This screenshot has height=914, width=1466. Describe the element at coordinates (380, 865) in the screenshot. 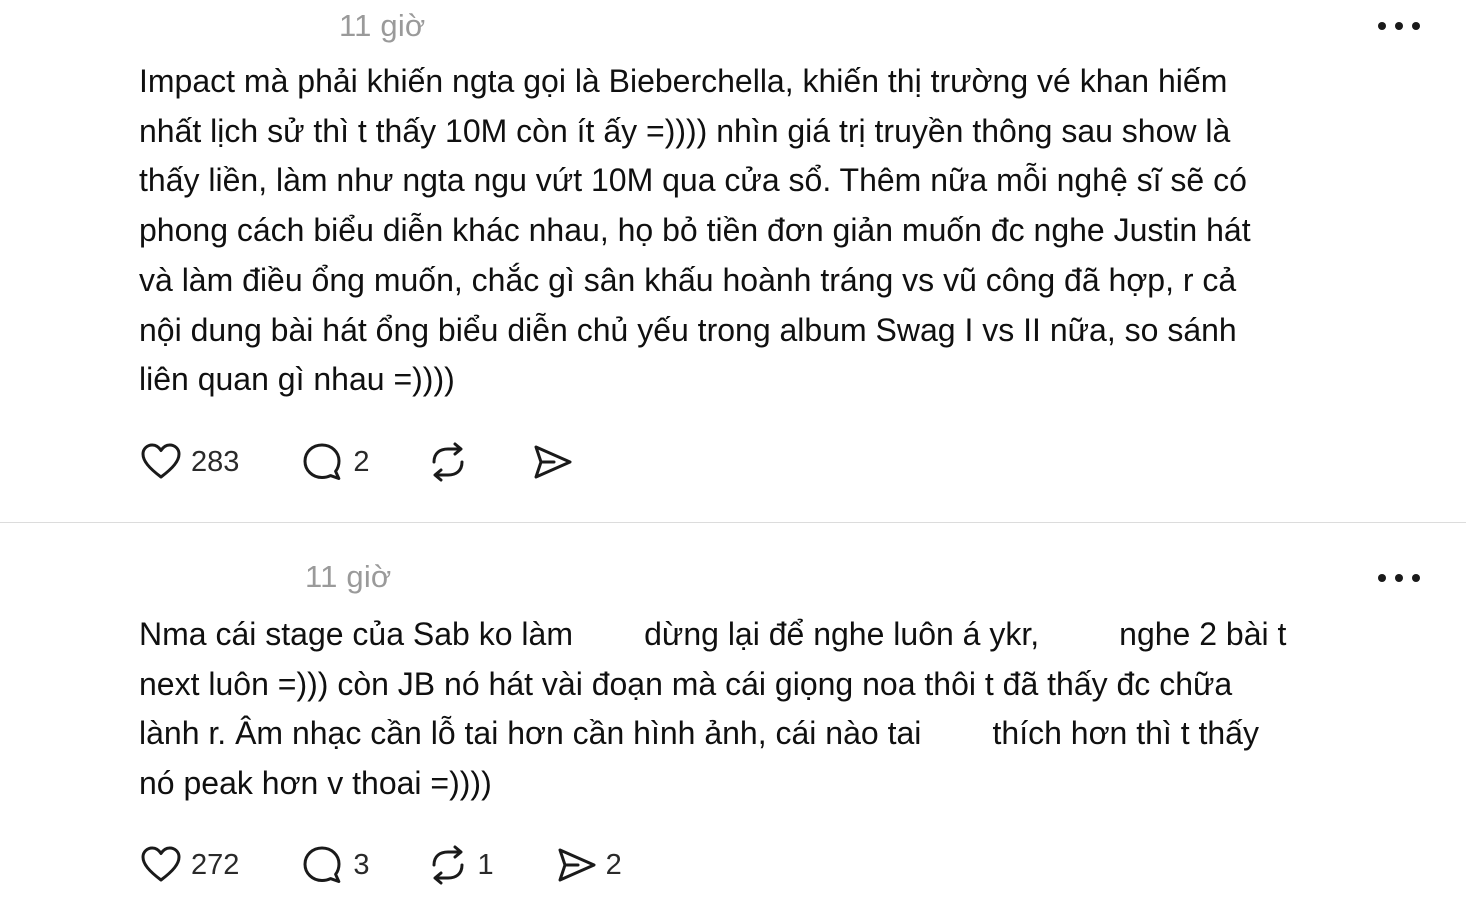

I see `post-actions: 272 3 1 2` at that location.